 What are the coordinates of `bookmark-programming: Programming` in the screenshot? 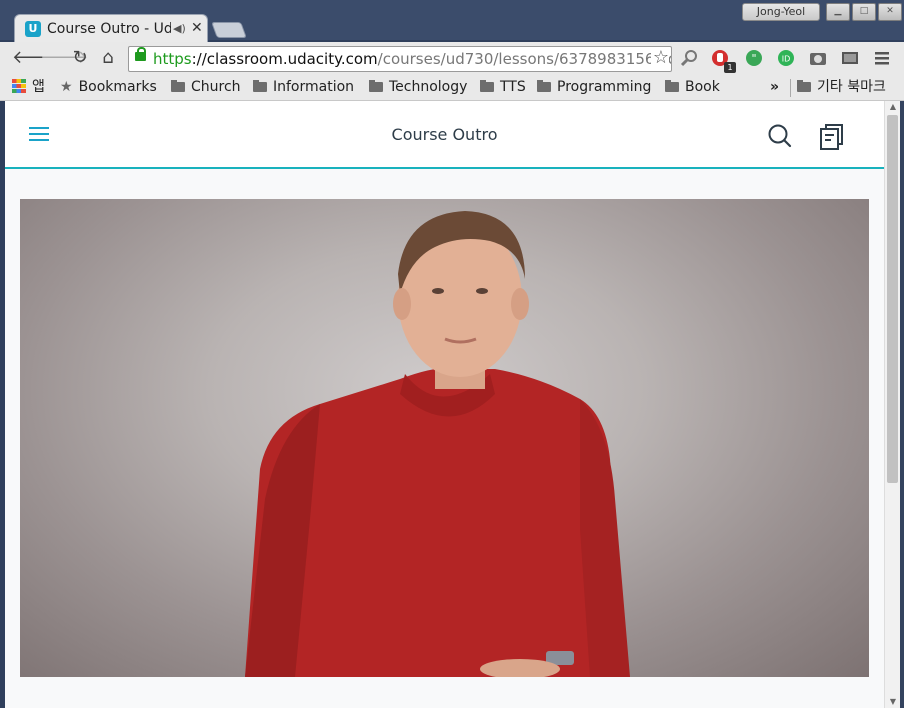 It's located at (594, 87).